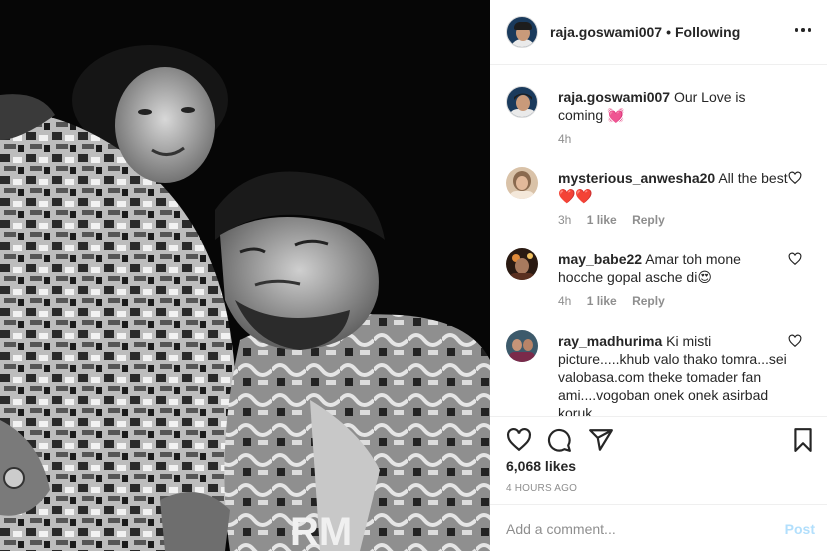  I want to click on heart-icon, so click(519, 440).